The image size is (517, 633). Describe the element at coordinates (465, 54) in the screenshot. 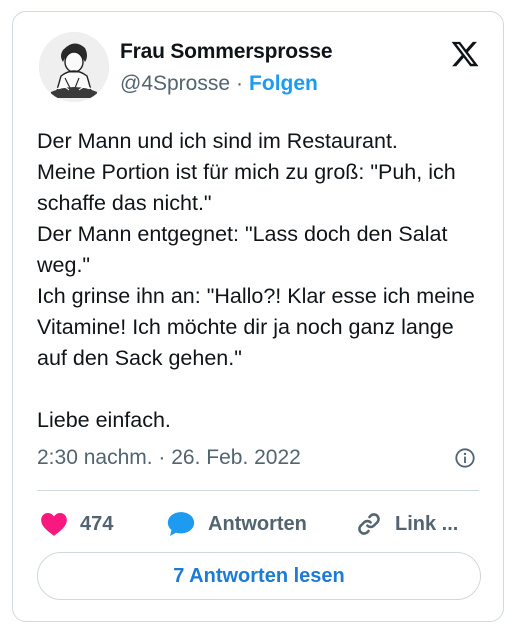

I see `x-logo-icon` at that location.